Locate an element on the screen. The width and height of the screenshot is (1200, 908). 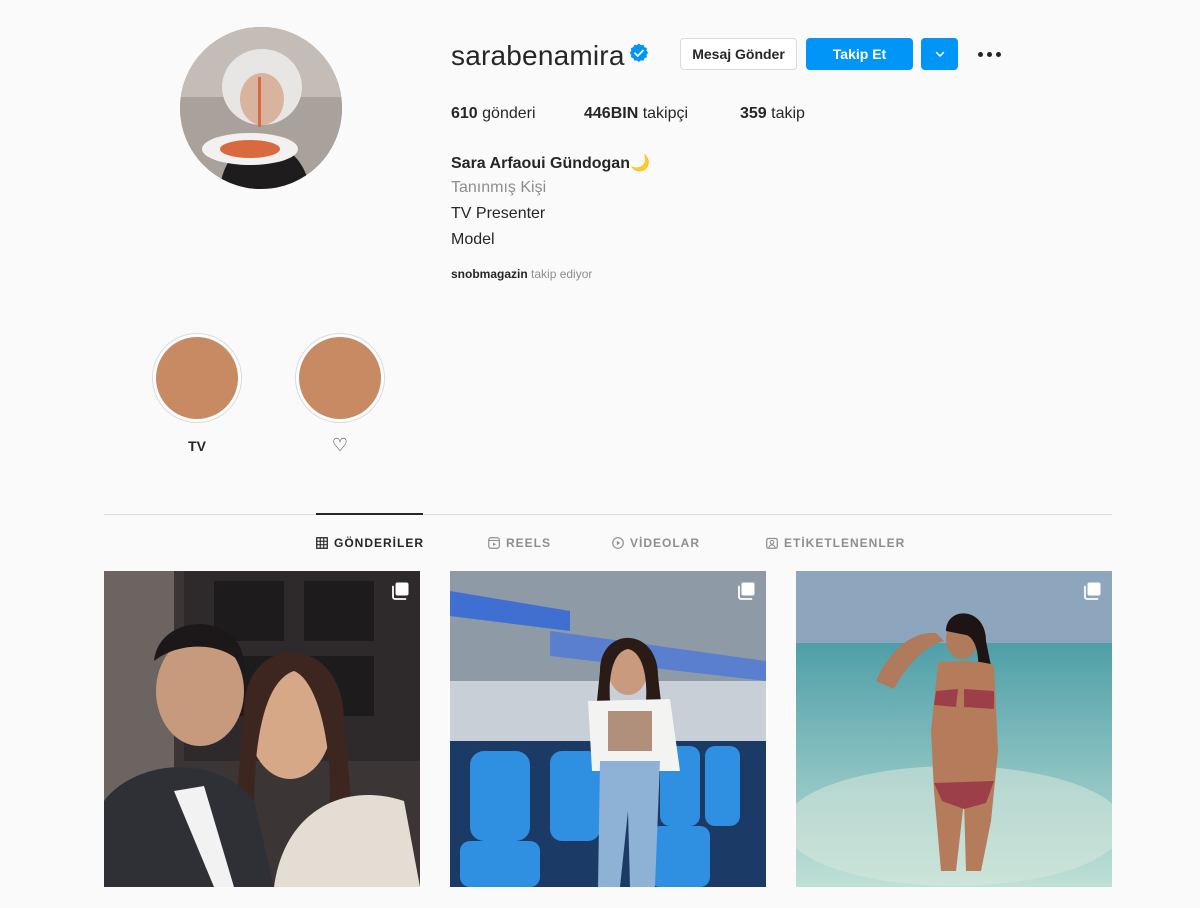
verified-badge-icon is located at coordinates (639, 52).